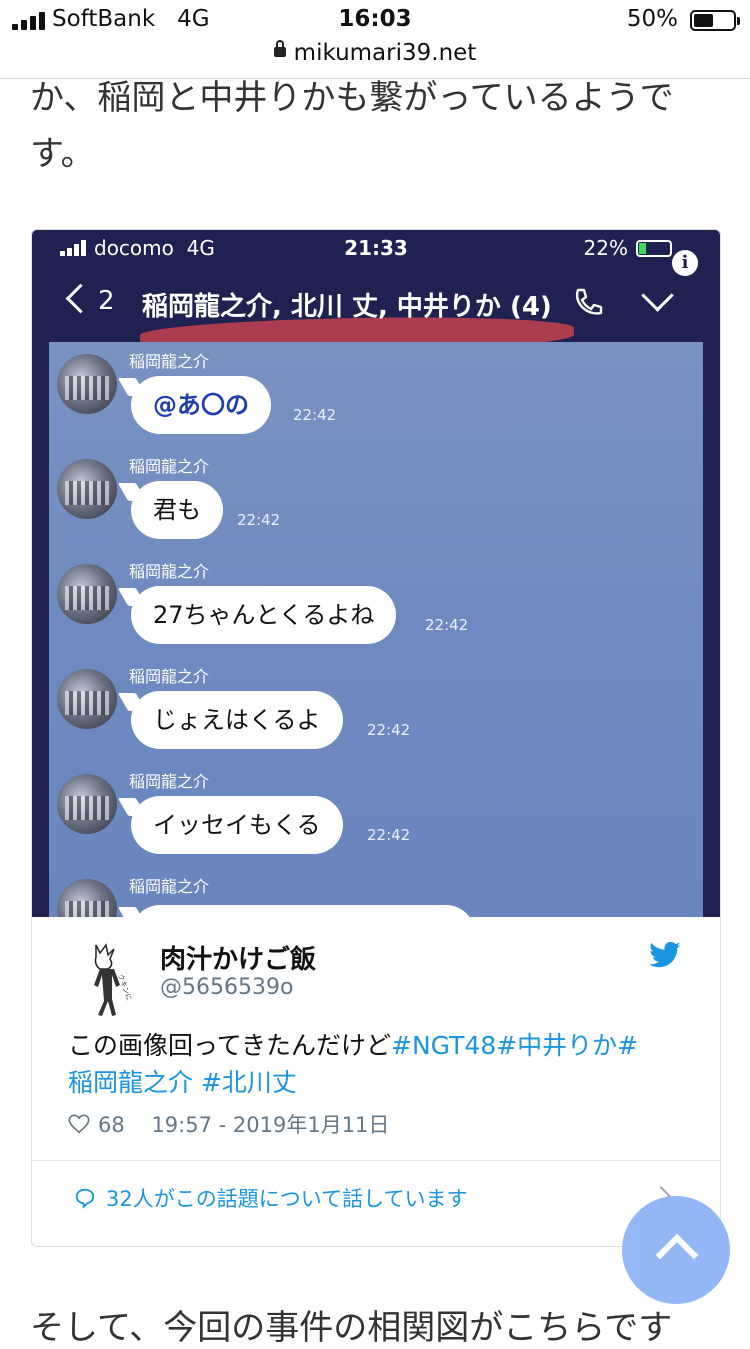 This screenshot has height=1349, width=750. I want to click on avatar: クキンに, so click(108, 979).